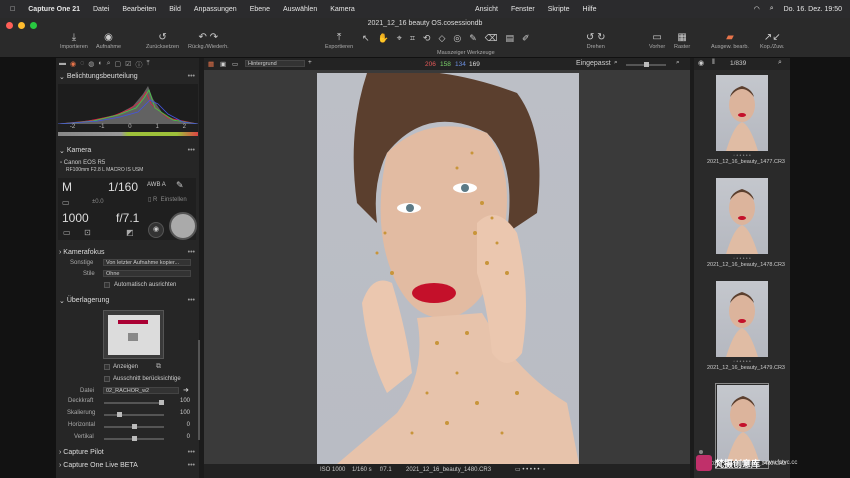 This screenshot has width=850, height=478. What do you see at coordinates (119, 414) in the screenshot?
I see `scale-thumb` at bounding box center [119, 414].